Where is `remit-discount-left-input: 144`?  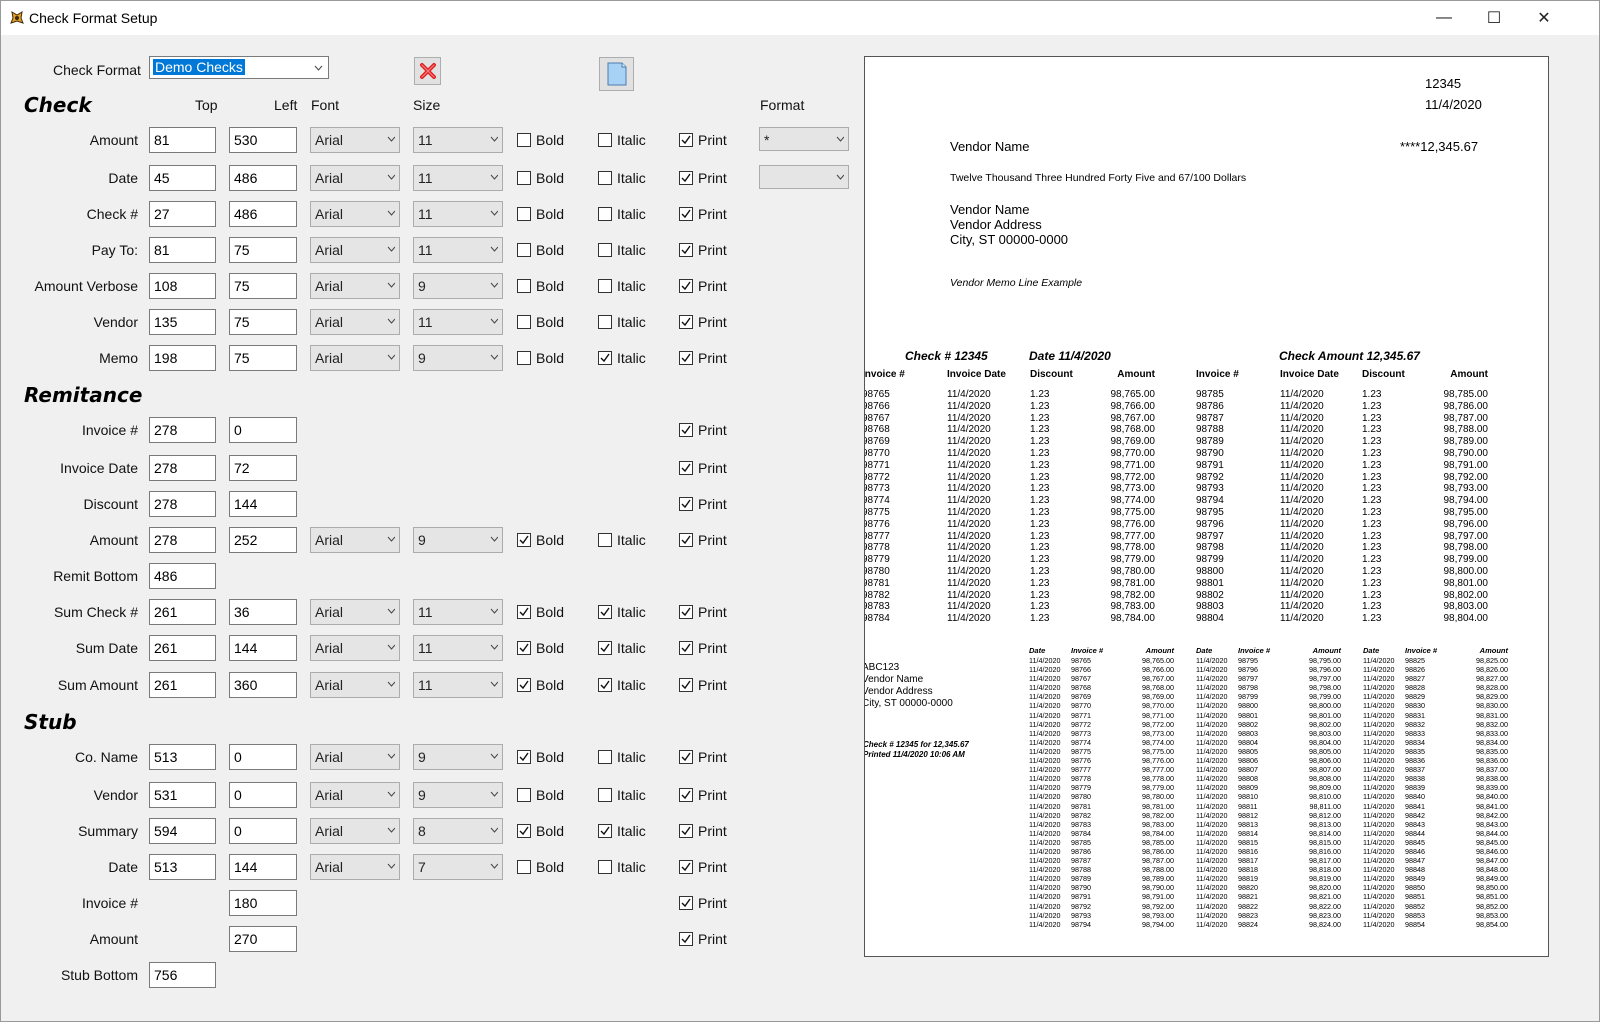
remit-discount-left-input: 144 is located at coordinates (263, 504).